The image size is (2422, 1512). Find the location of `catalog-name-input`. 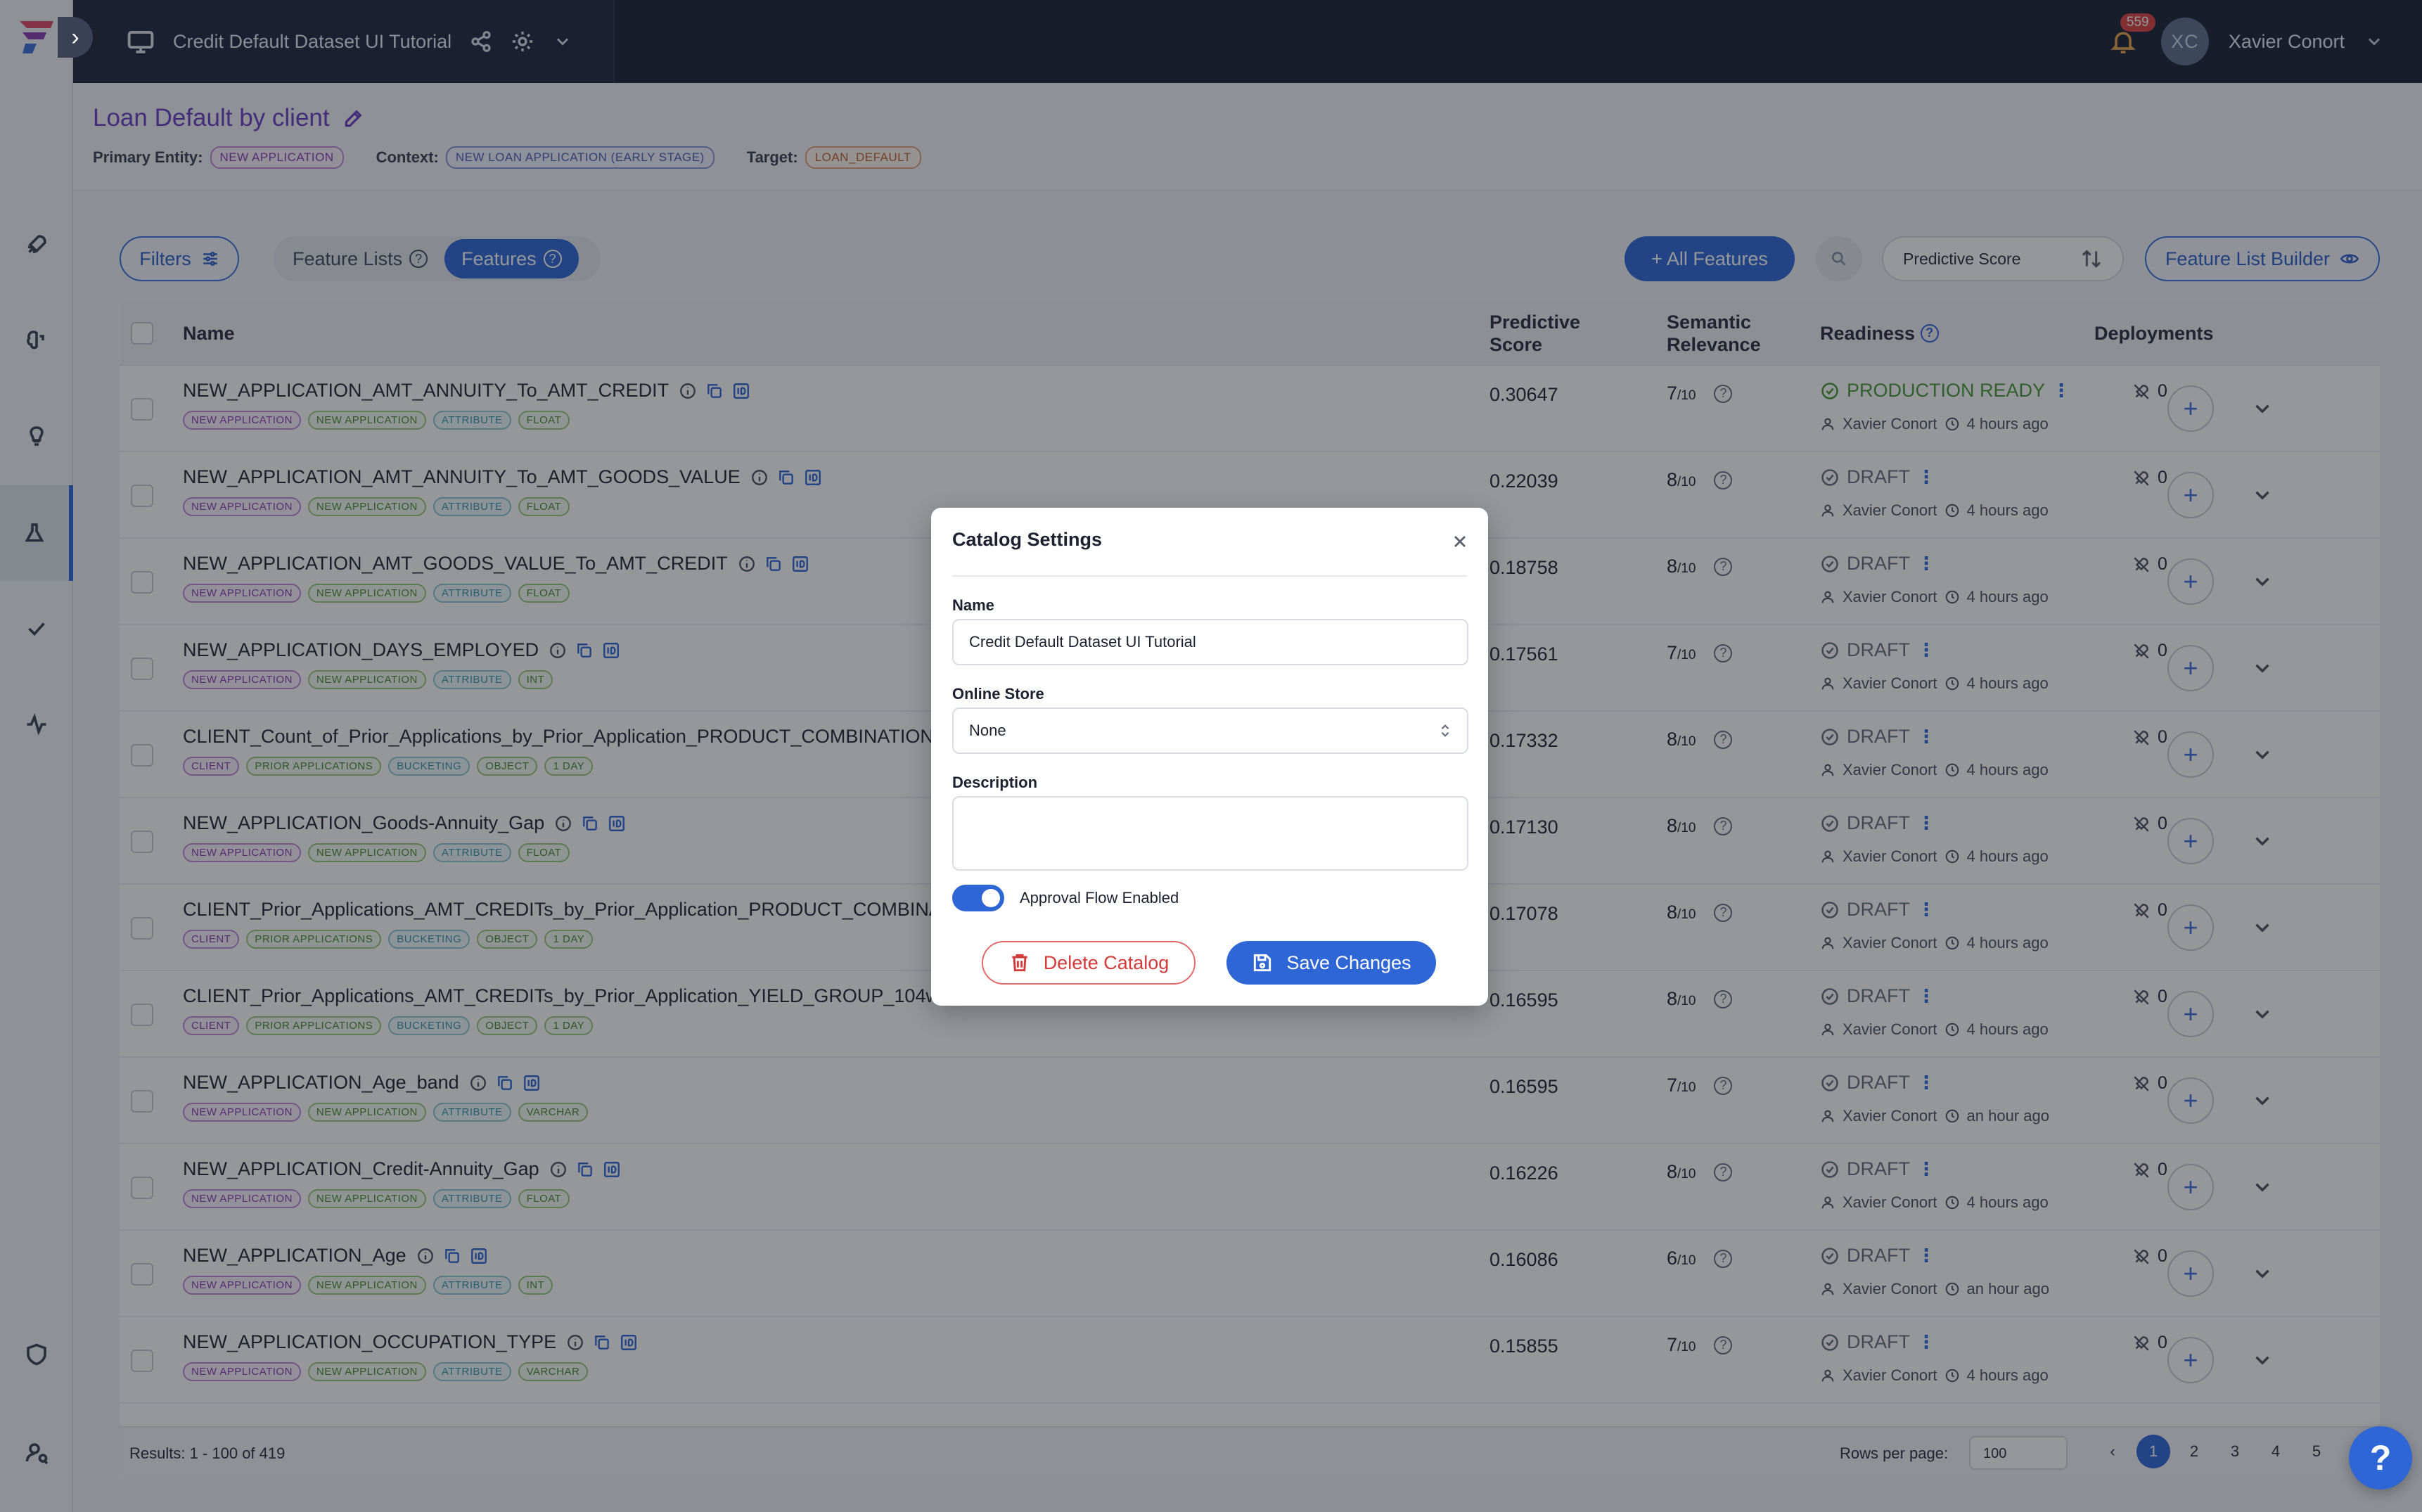

catalog-name-input is located at coordinates (1210, 642).